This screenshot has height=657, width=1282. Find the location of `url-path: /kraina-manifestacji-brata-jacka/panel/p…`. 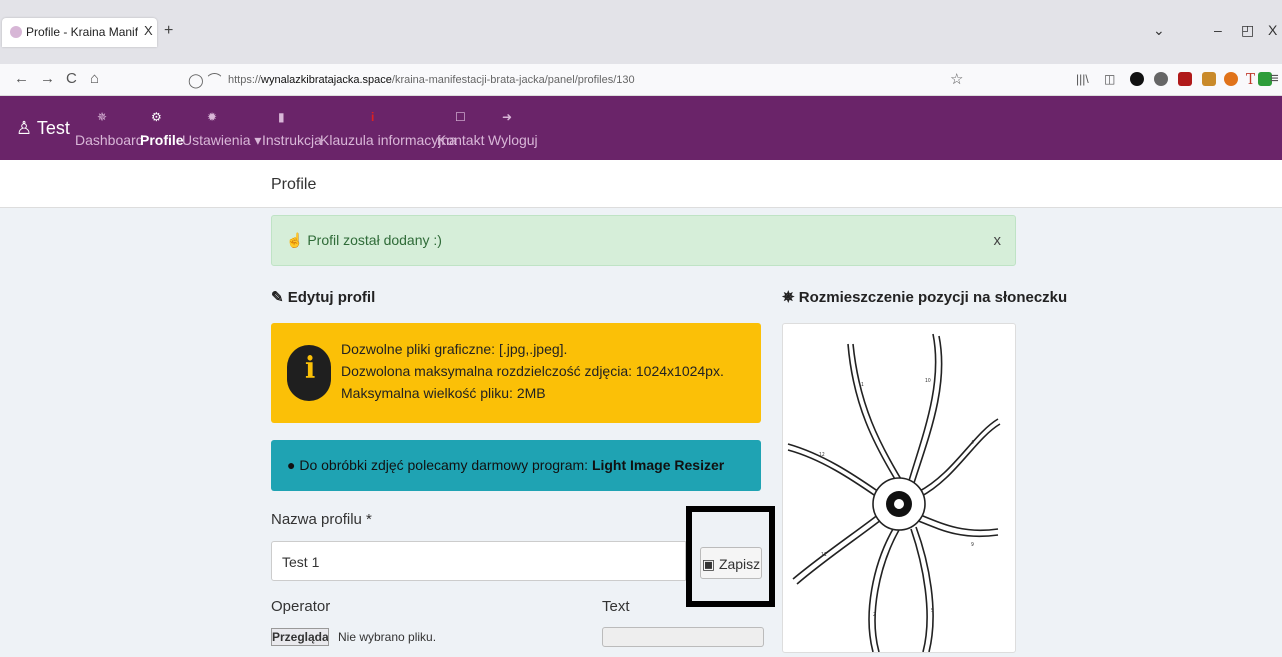

url-path: /kraina-manifestacji-brata-jacka/panel/p… is located at coordinates (513, 80).